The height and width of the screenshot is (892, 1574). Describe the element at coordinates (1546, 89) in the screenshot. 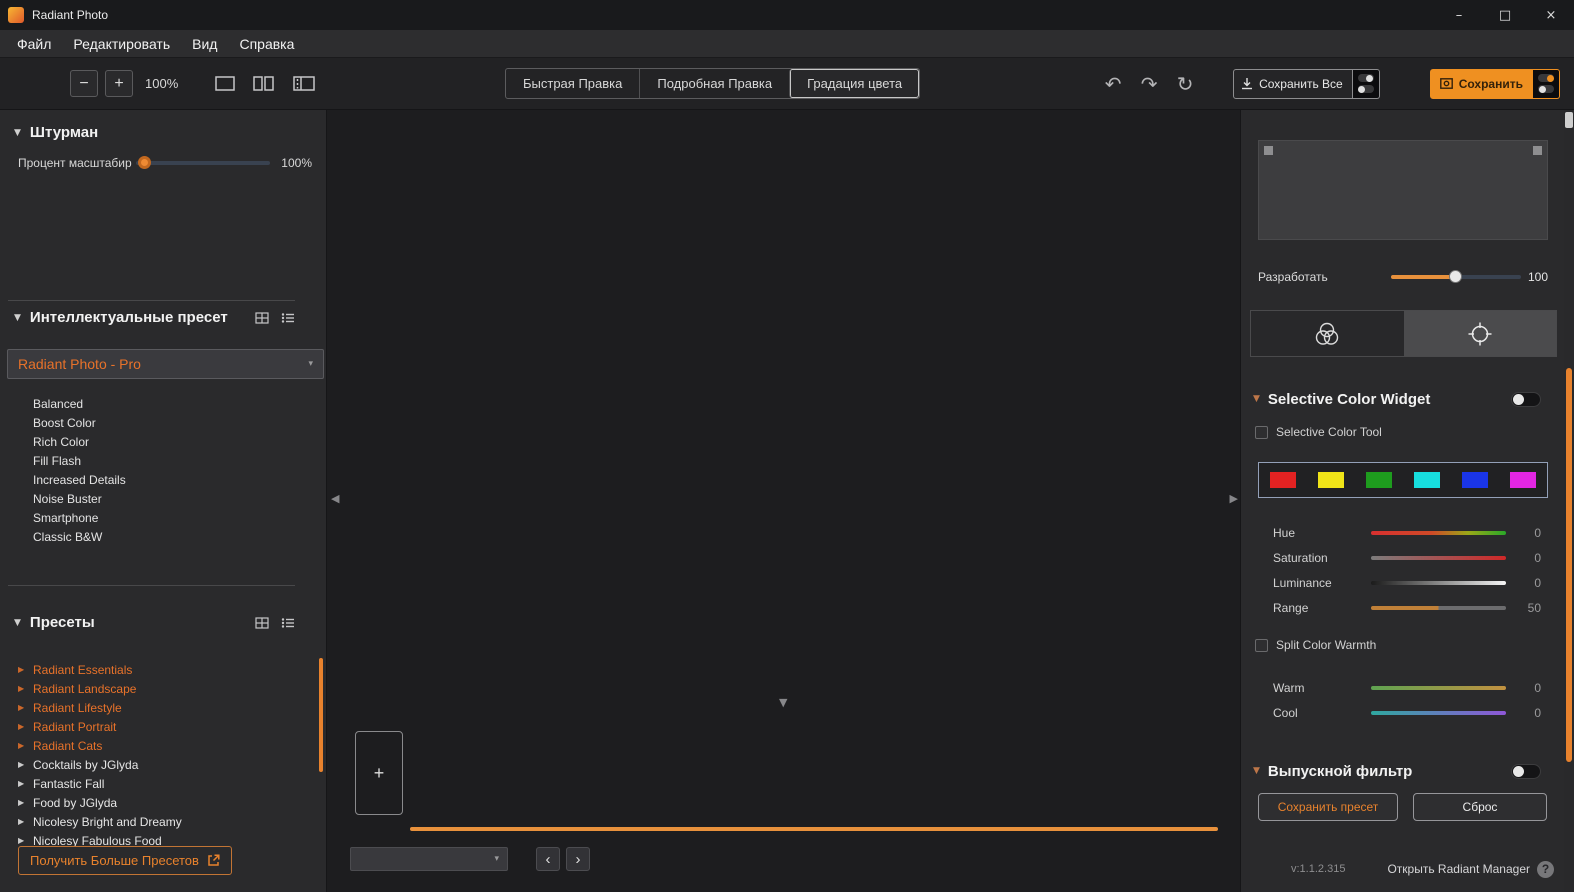

I see `save-mini-toggle-bottom` at that location.